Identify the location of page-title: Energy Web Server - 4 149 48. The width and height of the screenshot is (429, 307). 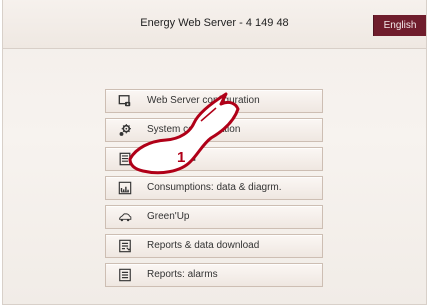
(214, 23).